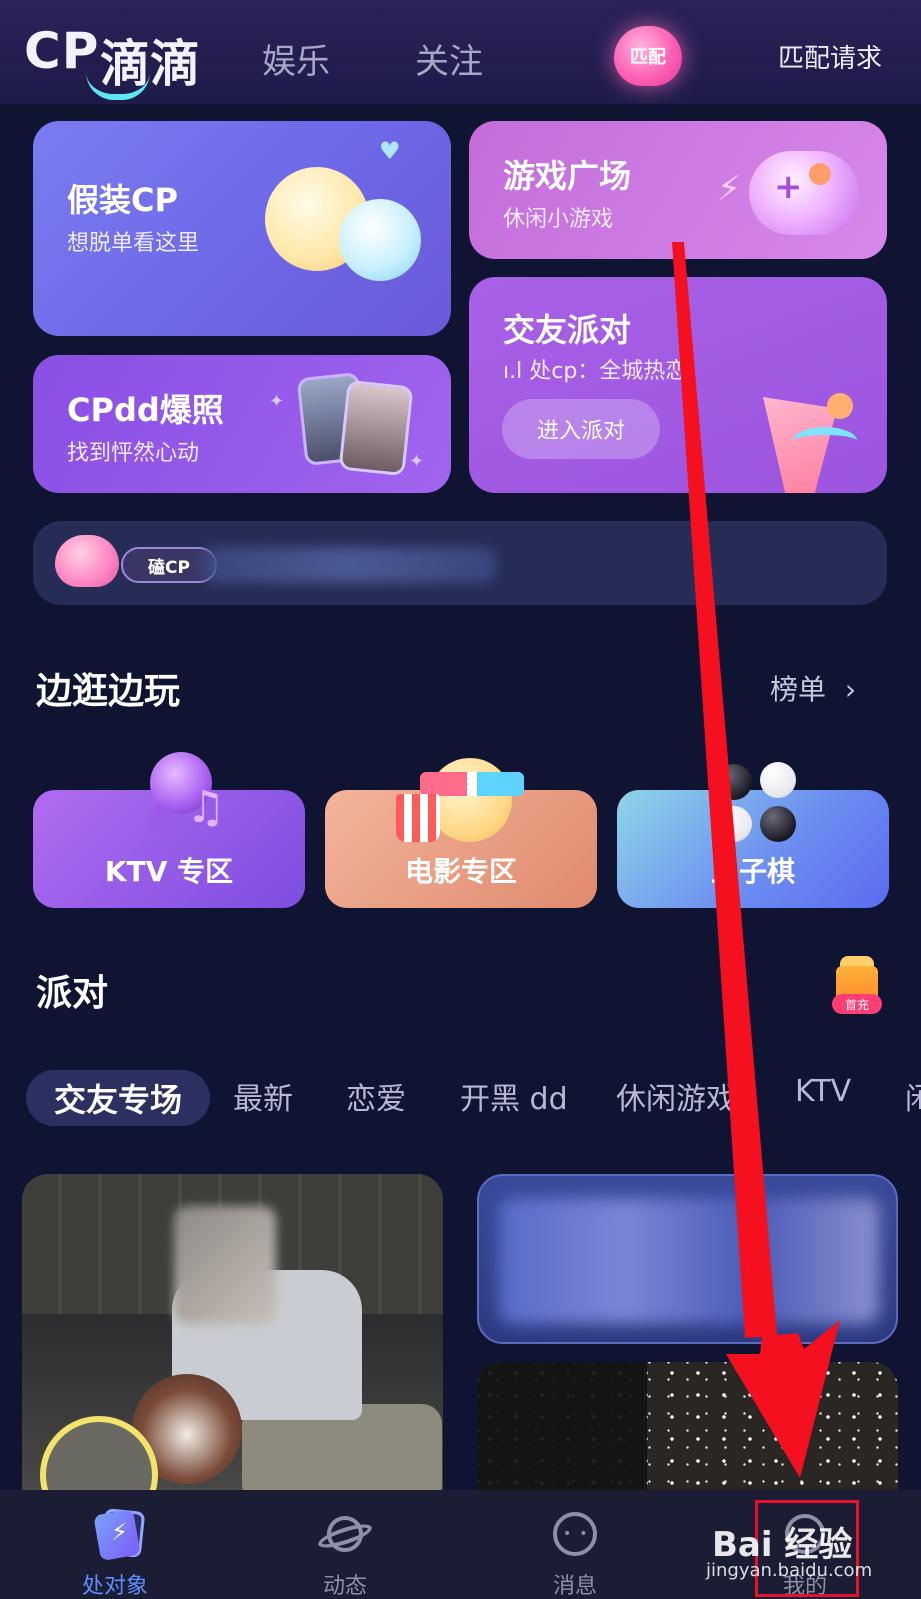 This screenshot has height=1599, width=921. Describe the element at coordinates (782, 1545) in the screenshot. I see `watermark-brand: Bai 经验` at that location.